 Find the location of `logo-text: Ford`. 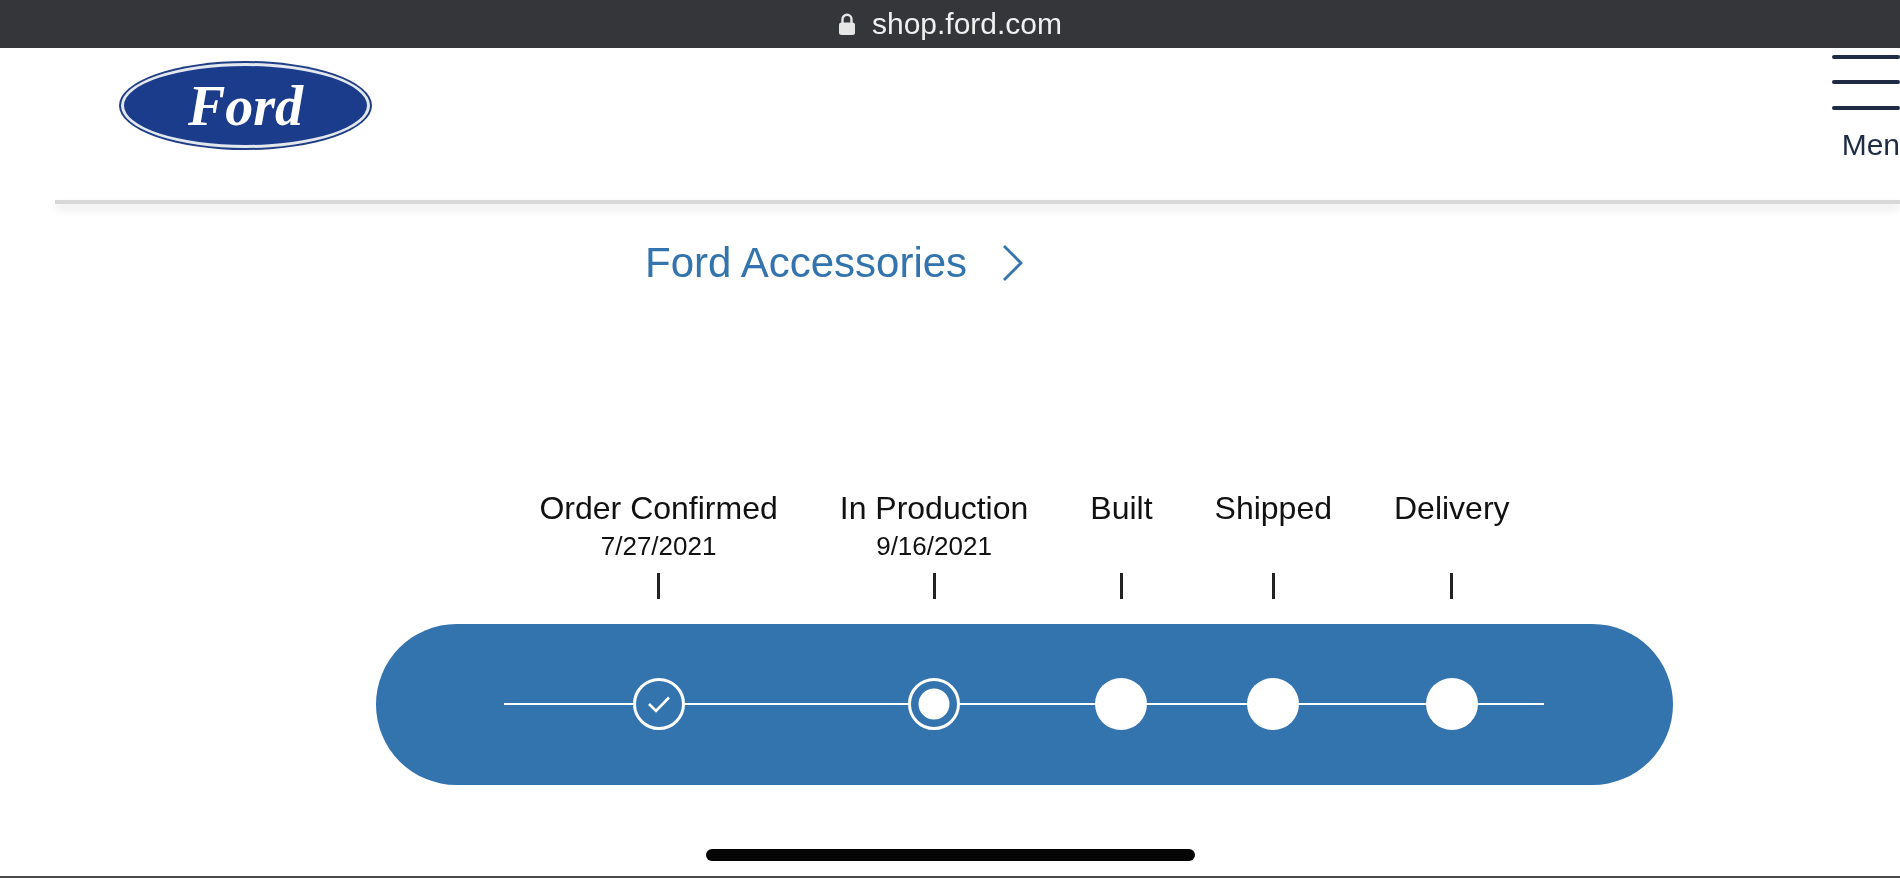

logo-text: Ford is located at coordinates (245, 105).